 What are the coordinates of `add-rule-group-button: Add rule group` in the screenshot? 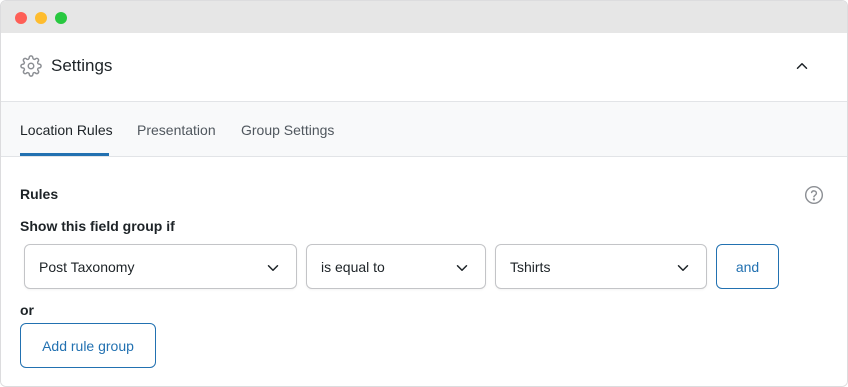 It's located at (88, 345).